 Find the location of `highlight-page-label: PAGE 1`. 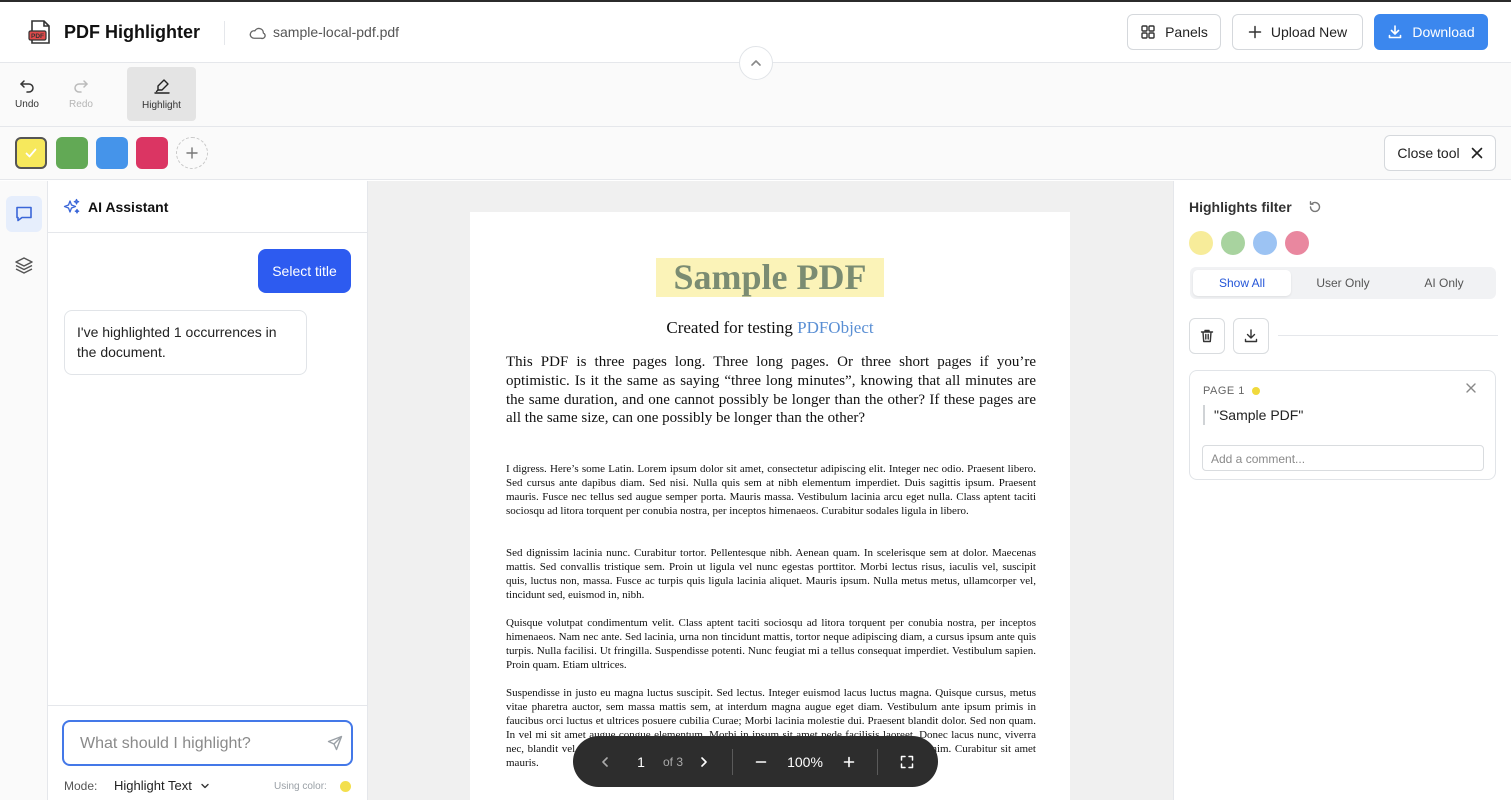

highlight-page-label: PAGE 1 is located at coordinates (1224, 391).